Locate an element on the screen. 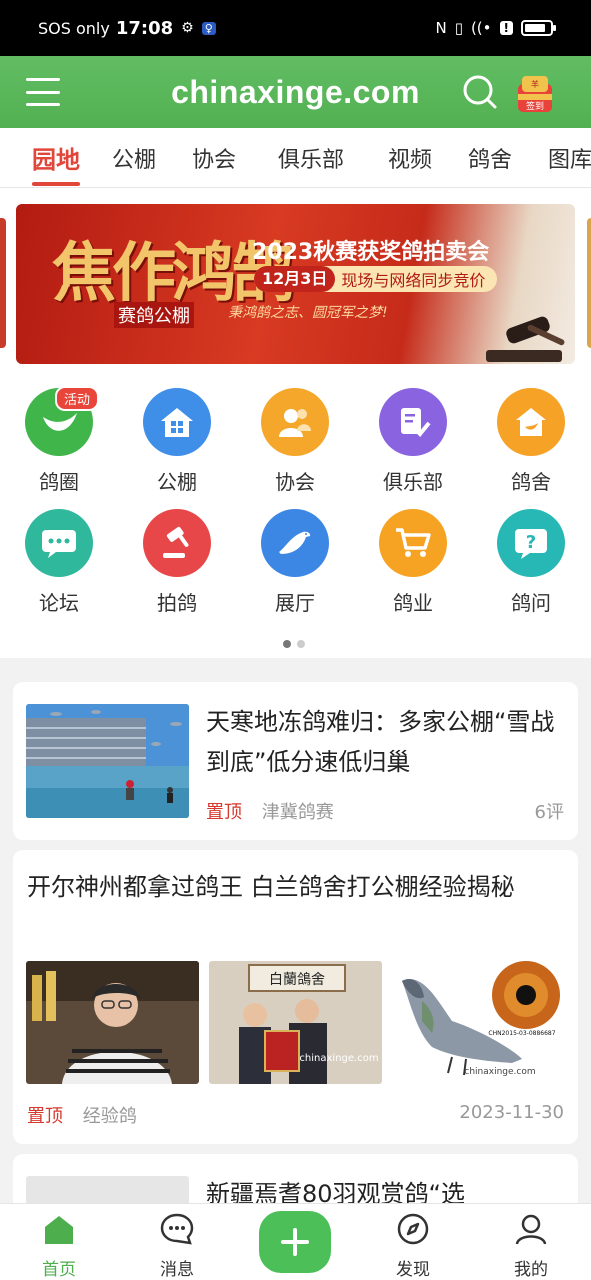  checkin-gift-icon: 羊 签到 is located at coordinates (535, 94).